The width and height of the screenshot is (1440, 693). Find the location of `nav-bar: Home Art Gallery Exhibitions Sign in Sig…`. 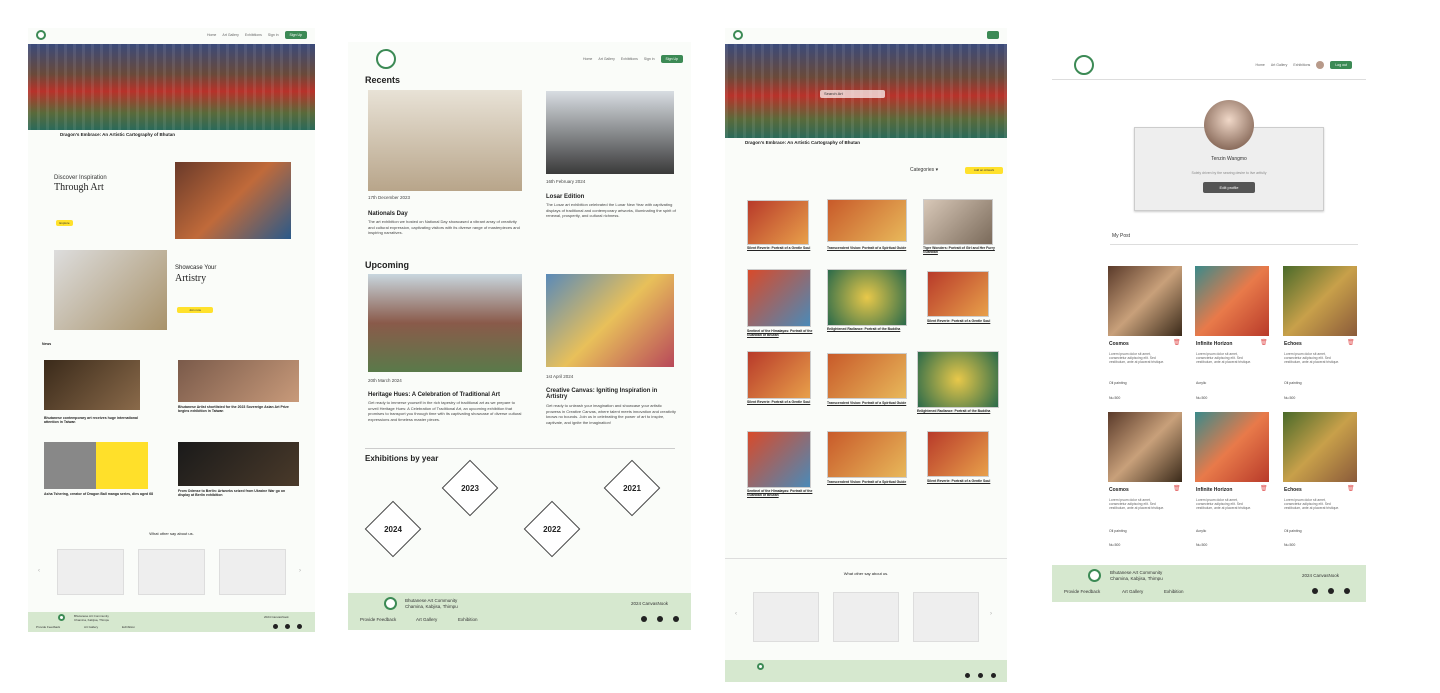

nav-bar: Home Art Gallery Exhibitions Sign in Sig… is located at coordinates (171, 35).